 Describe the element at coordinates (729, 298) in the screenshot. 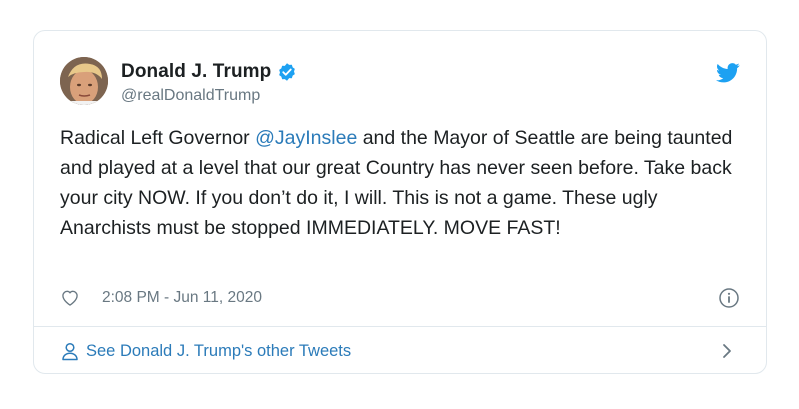

I see `info-icon` at that location.